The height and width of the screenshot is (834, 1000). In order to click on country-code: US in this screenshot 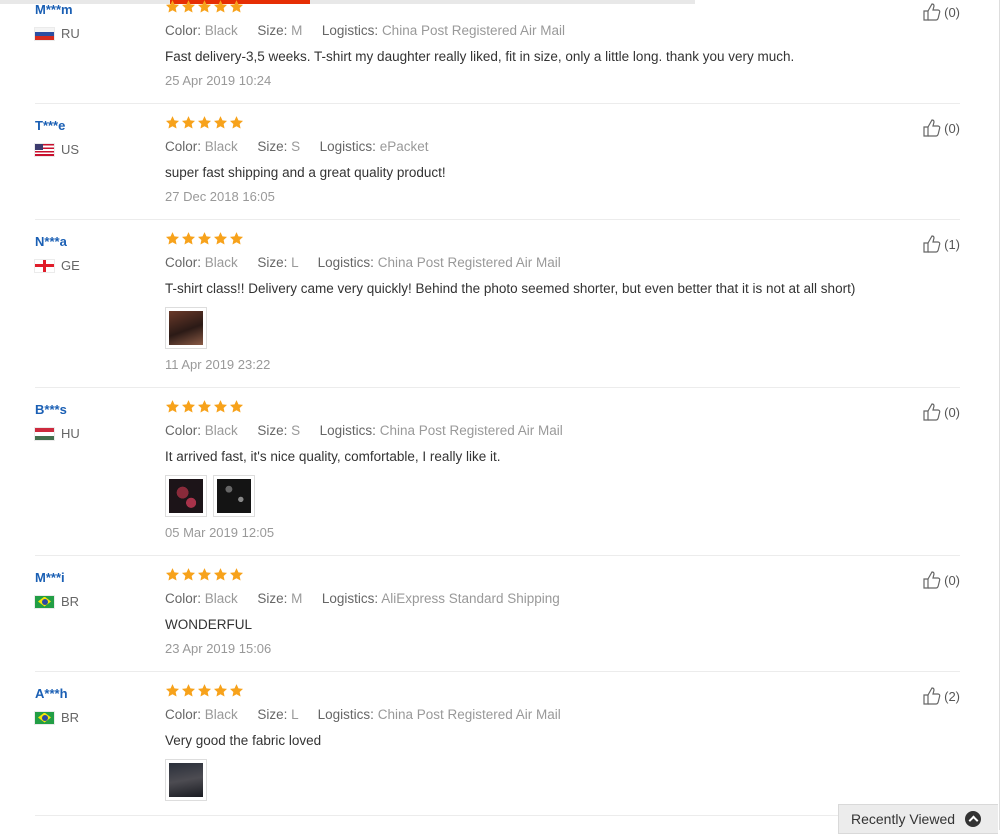, I will do `click(70, 149)`.